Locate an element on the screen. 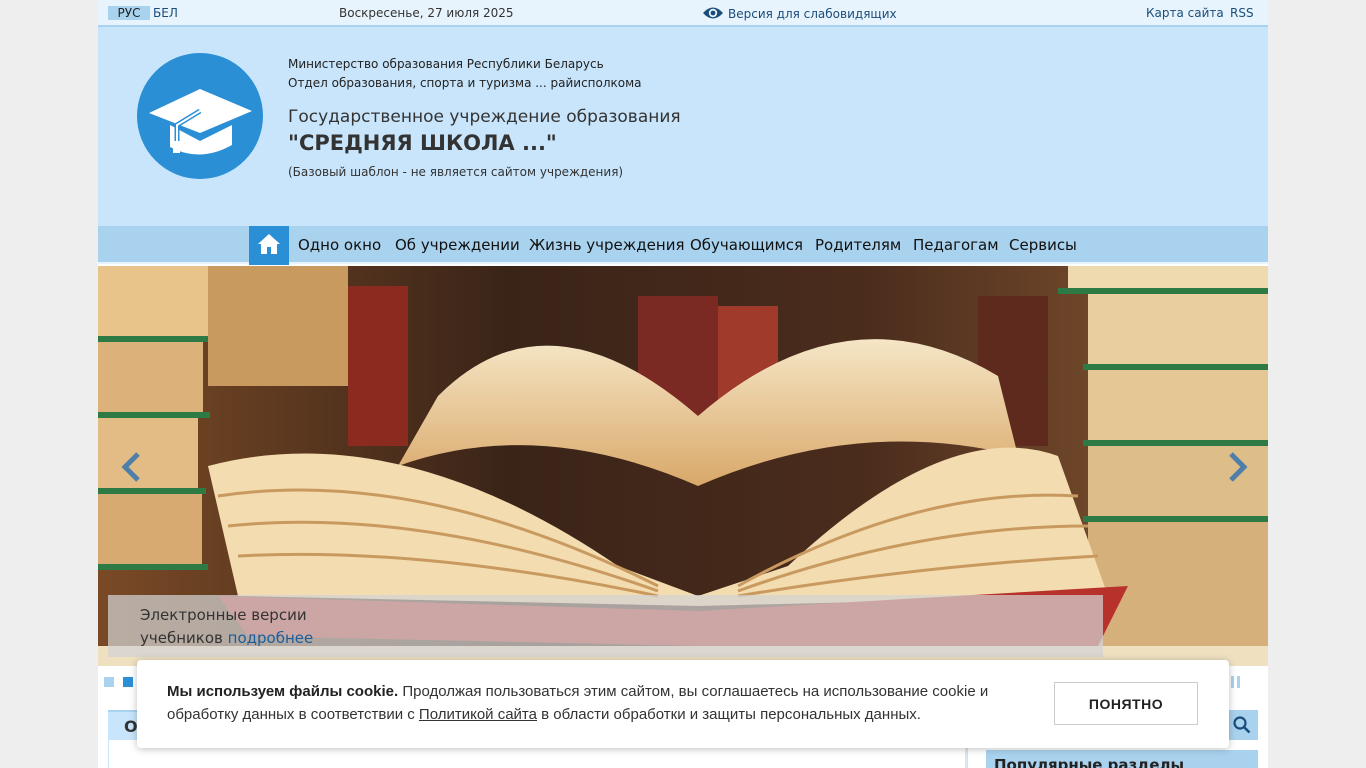 This screenshot has width=1366, height=768. rss-link: RSS is located at coordinates (1242, 13).